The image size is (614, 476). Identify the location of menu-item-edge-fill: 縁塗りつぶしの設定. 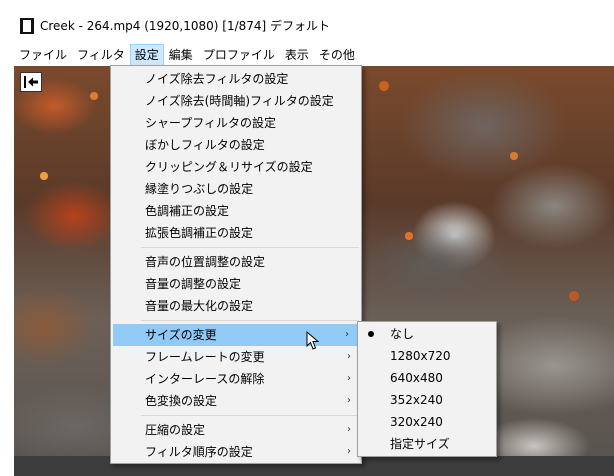
(236, 189).